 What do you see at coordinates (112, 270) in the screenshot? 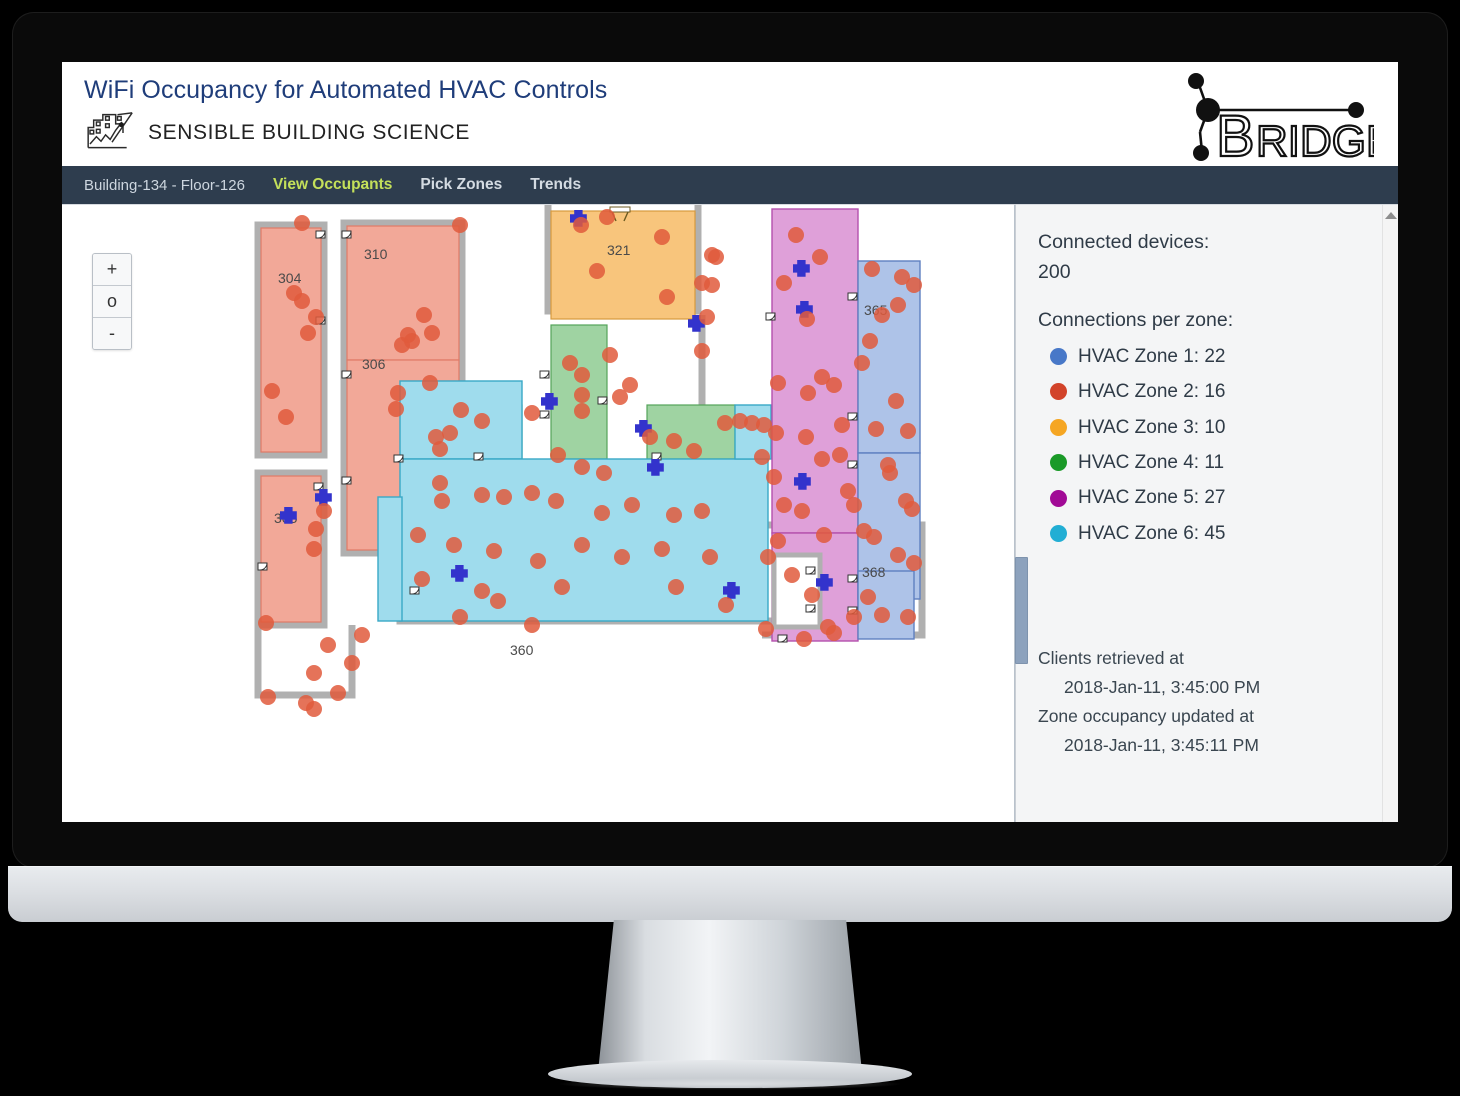
I see `zoom-in-button: +` at bounding box center [112, 270].